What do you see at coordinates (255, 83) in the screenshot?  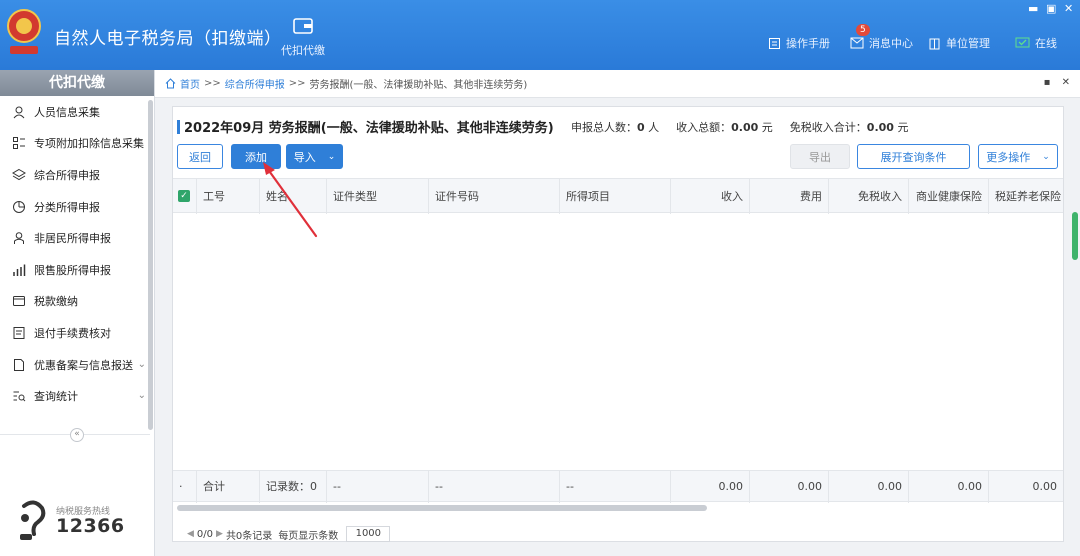 I see `breadcrumb-level1: 综合所得申报` at bounding box center [255, 83].